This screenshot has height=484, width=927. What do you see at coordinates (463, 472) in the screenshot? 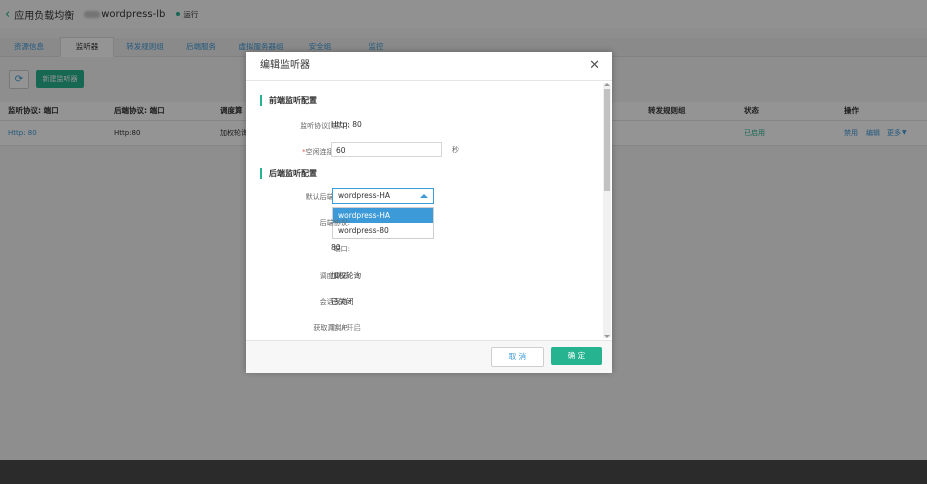
I see `bottom-bar` at bounding box center [463, 472].